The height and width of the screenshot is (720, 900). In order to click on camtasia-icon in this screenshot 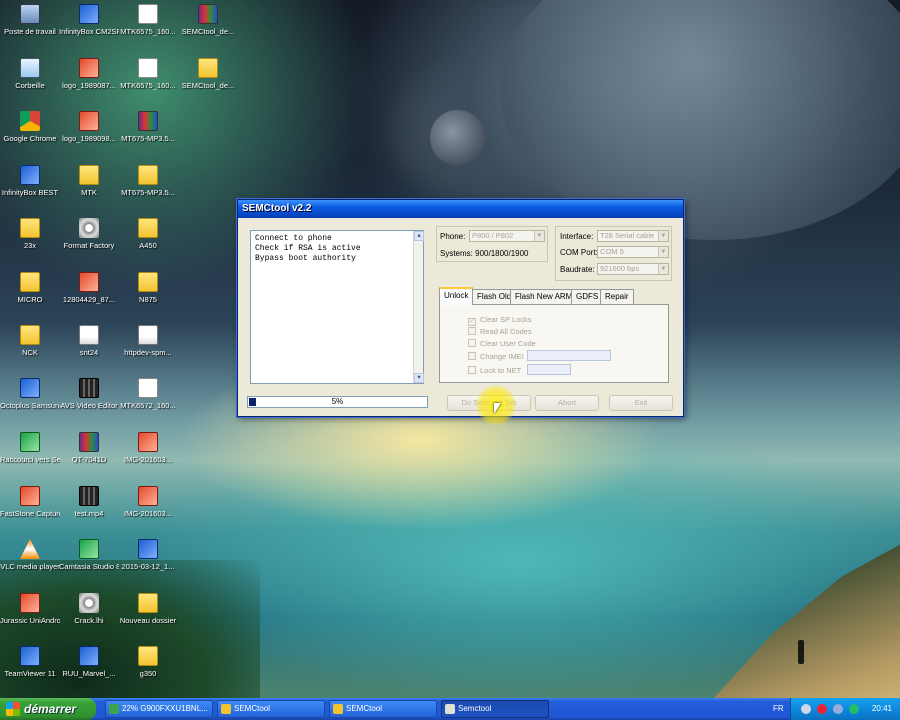, I will do `click(89, 549)`.